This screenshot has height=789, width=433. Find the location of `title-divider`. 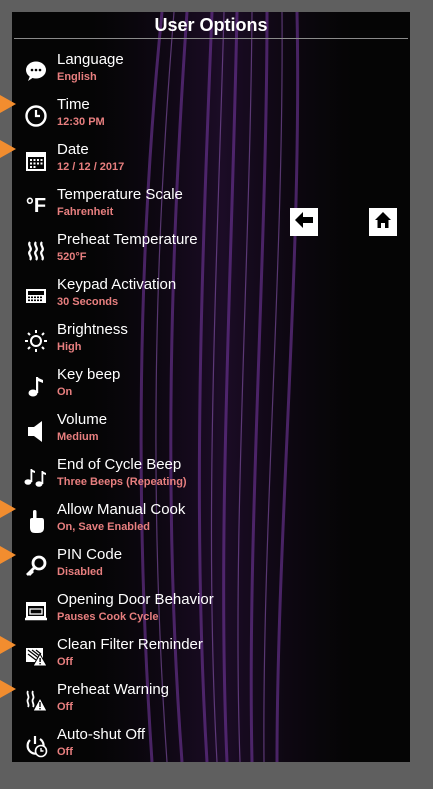

title-divider is located at coordinates (211, 38).